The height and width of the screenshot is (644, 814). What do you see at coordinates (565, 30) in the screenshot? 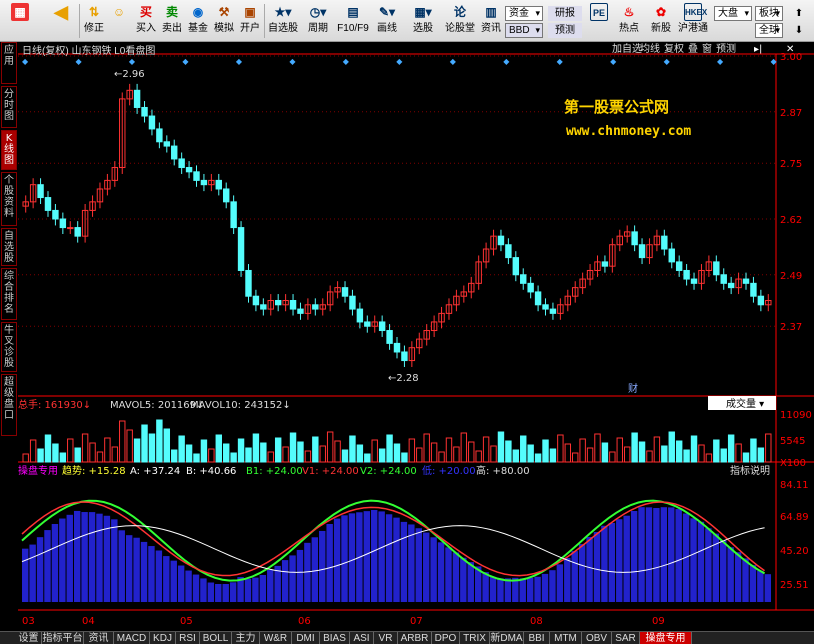
I see `forecast-button: 预测` at bounding box center [565, 30].